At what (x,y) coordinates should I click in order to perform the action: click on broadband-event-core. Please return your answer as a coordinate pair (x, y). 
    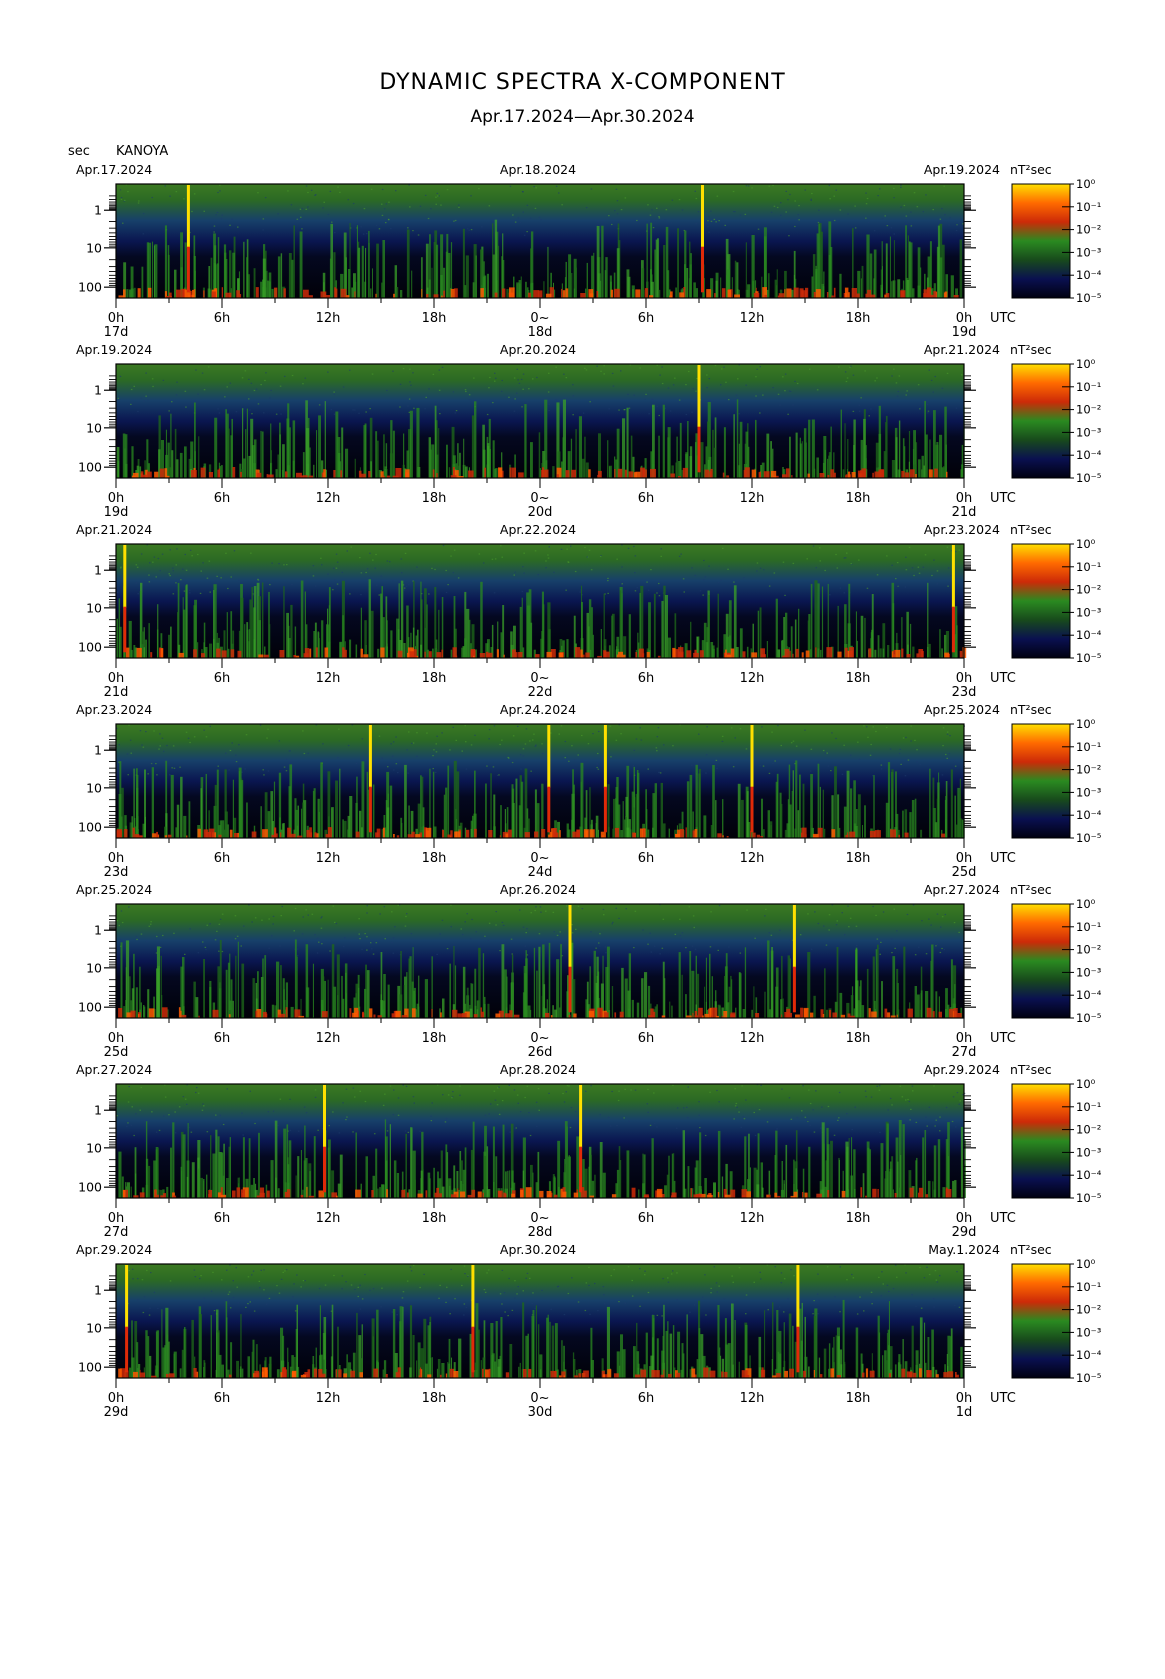
    Looking at the image, I should click on (605, 756).